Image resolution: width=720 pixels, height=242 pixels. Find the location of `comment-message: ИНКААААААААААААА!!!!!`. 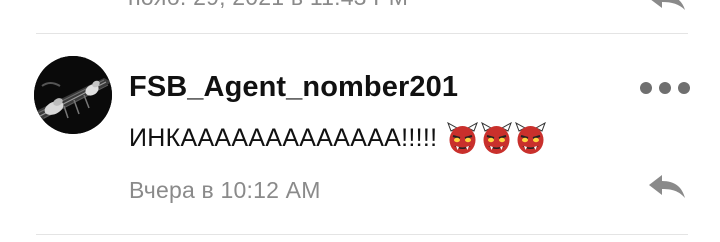

comment-message: ИНКААААААААААААА!!!!! is located at coordinates (338, 138).